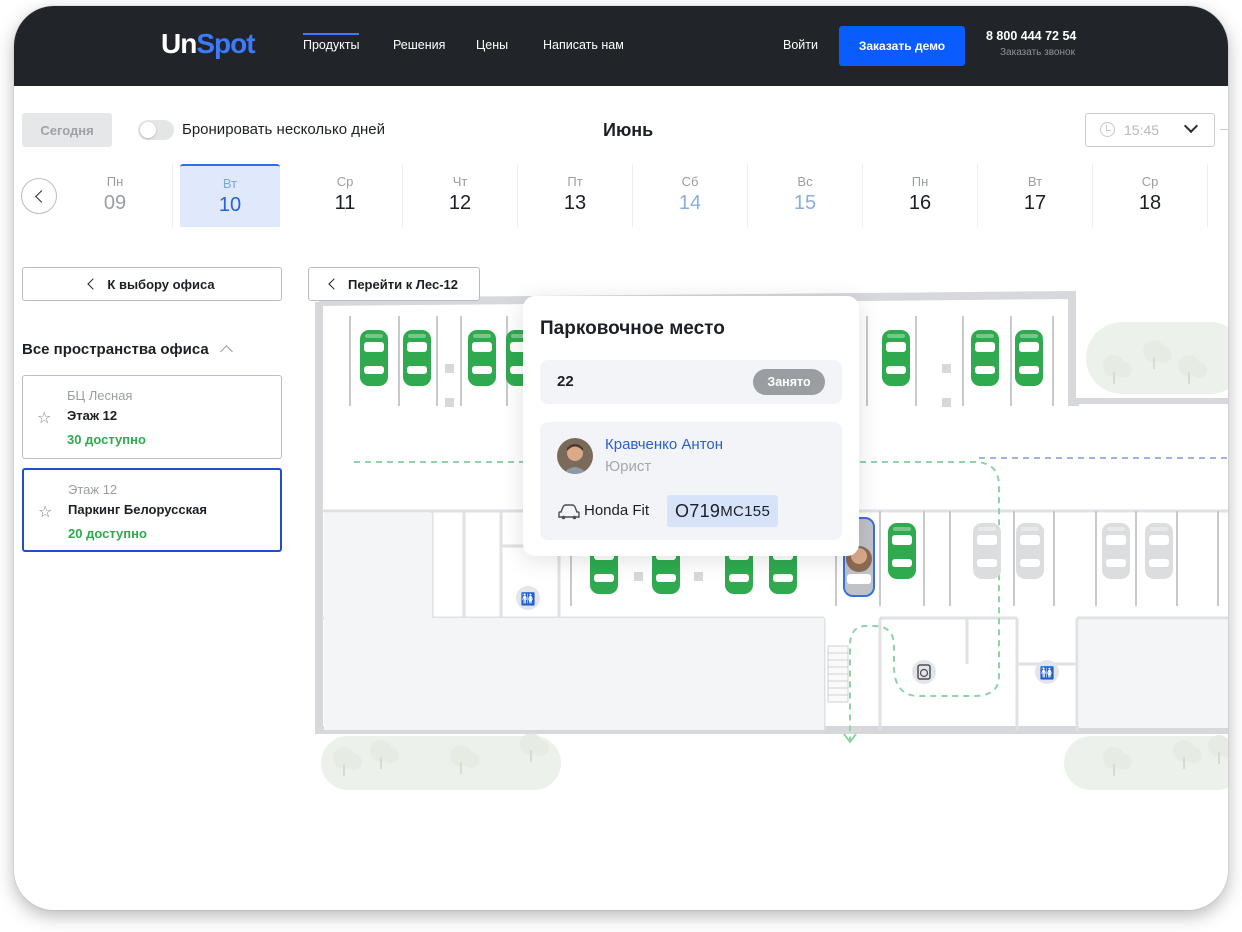 This screenshot has height=932, width=1242. I want to click on license-plate: О719 МС155, so click(723, 511).